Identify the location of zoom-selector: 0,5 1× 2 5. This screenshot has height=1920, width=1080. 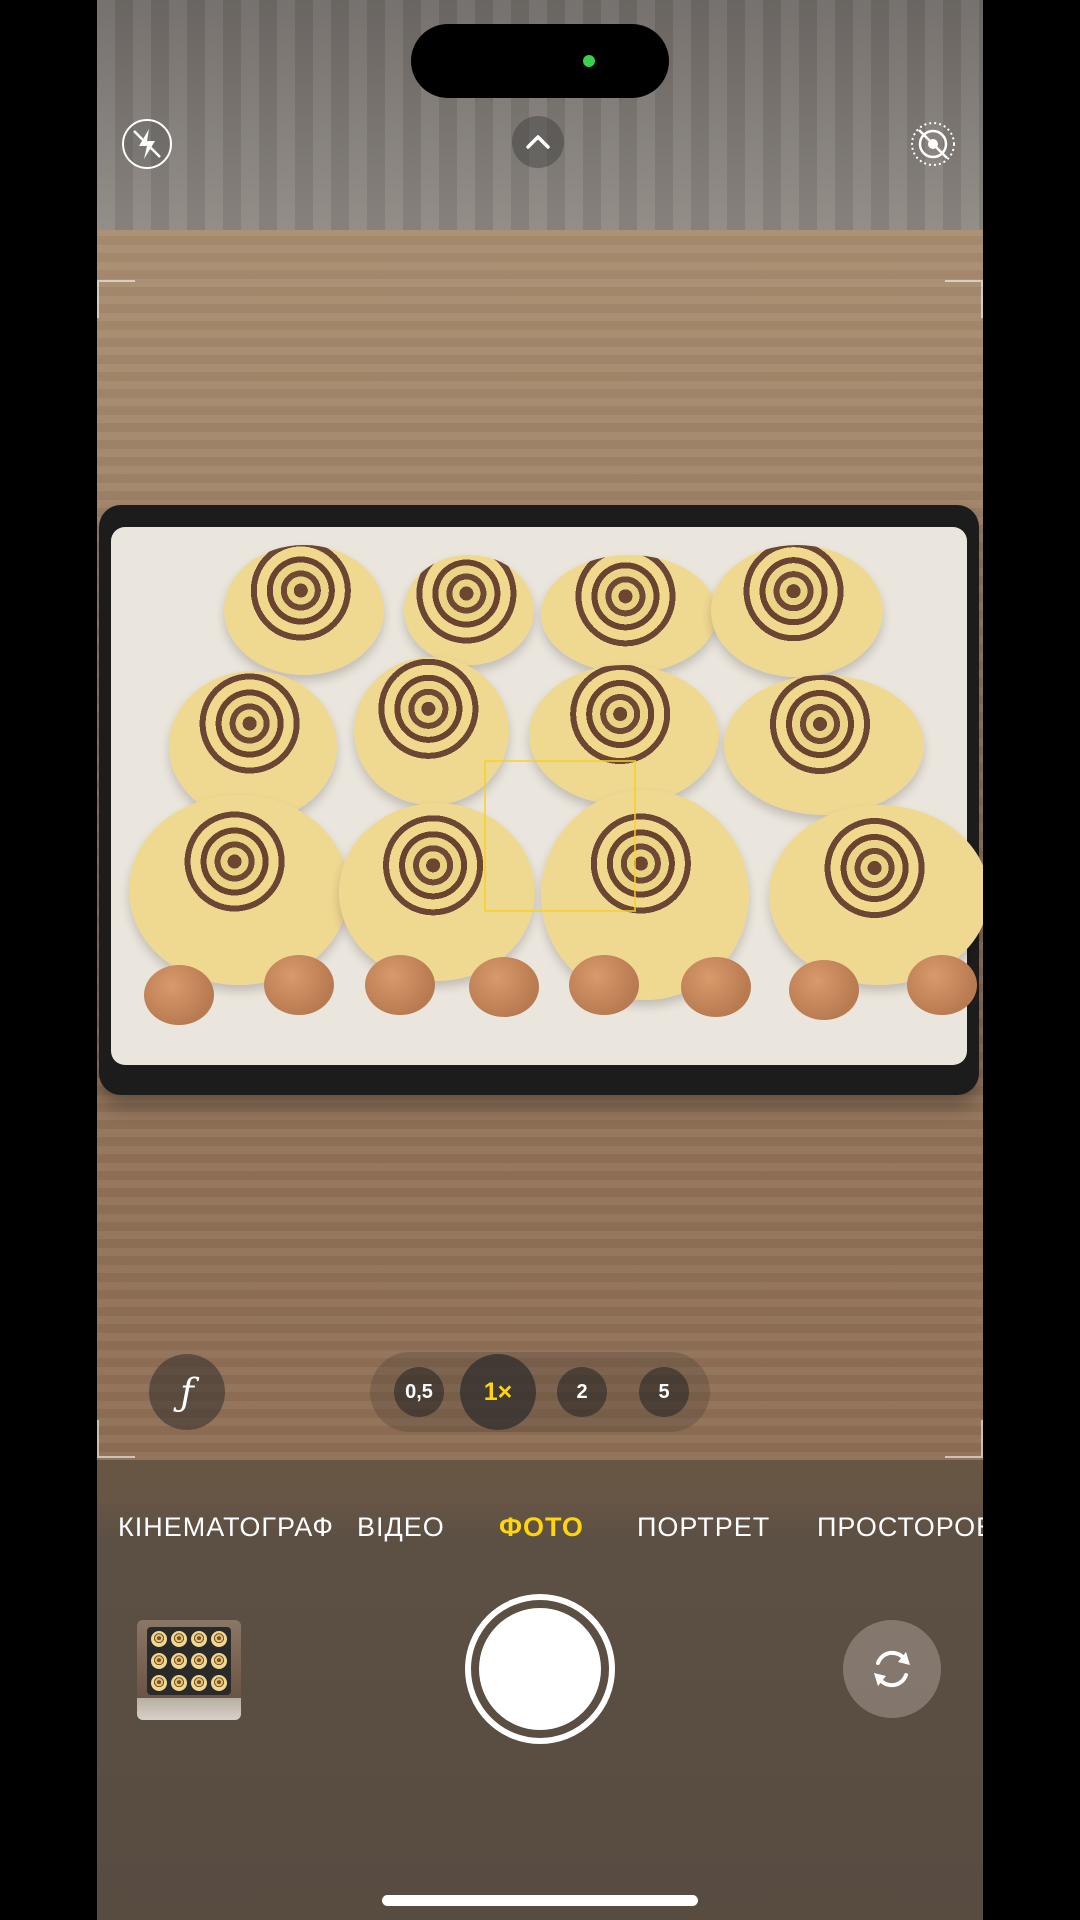
(540, 1392).